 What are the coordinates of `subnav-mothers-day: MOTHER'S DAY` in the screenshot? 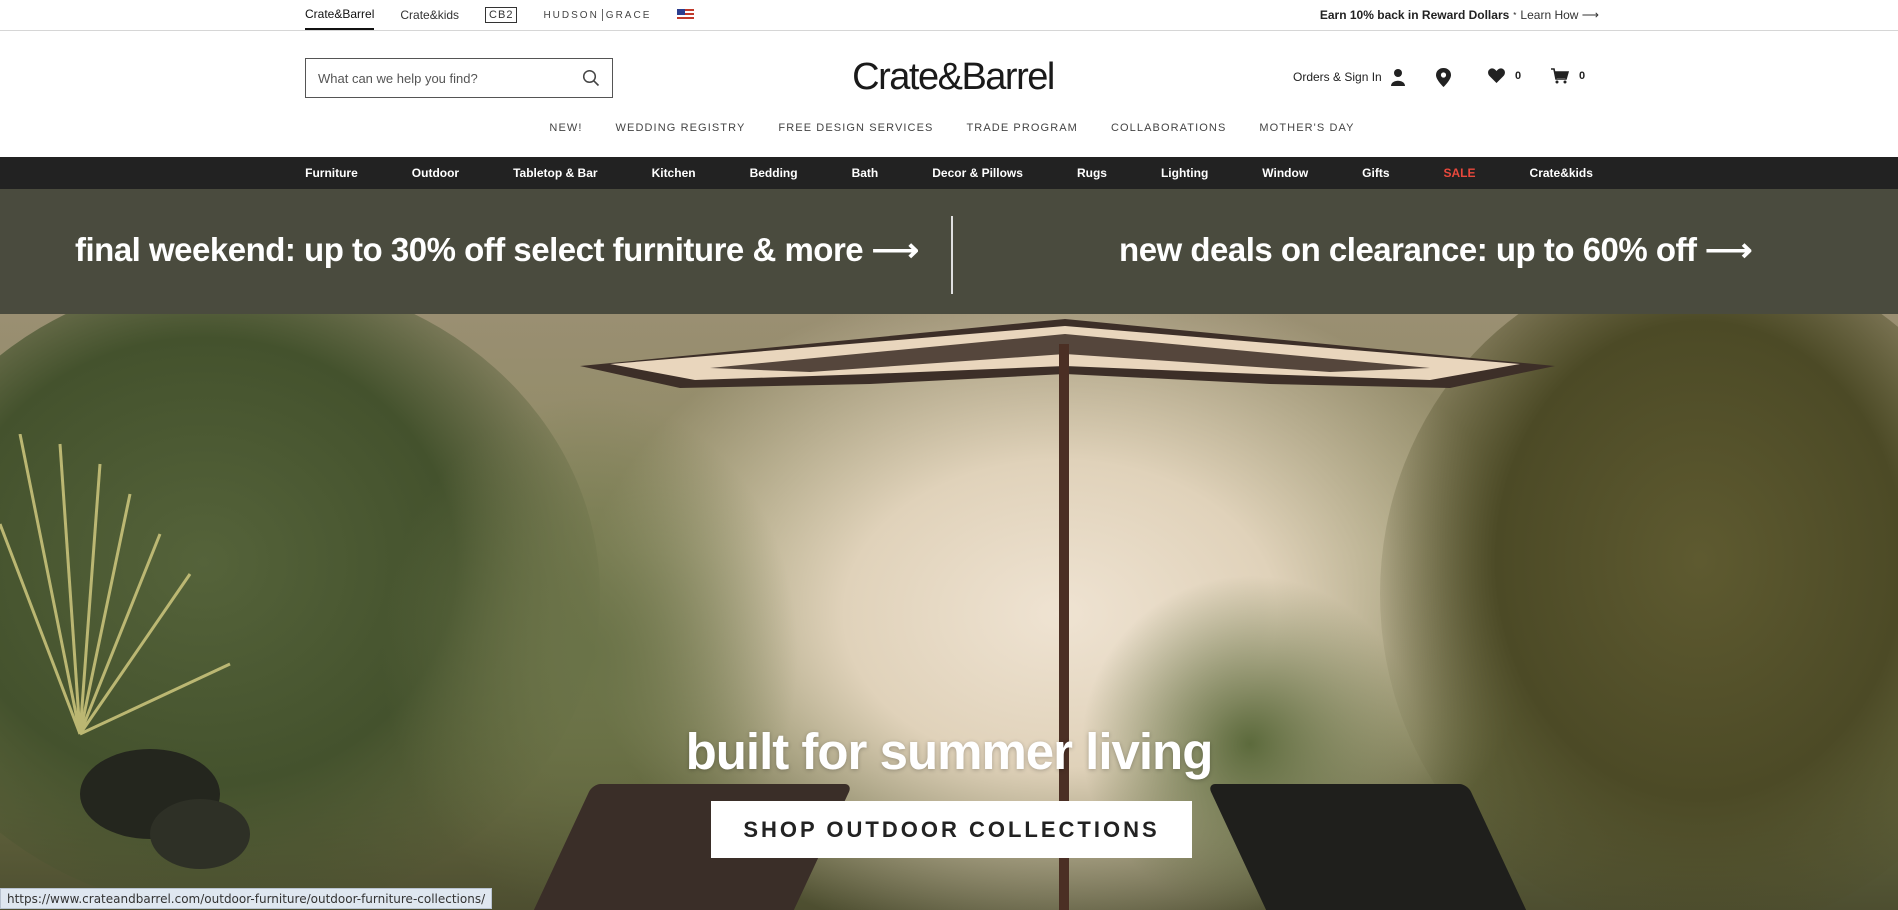 It's located at (1306, 128).